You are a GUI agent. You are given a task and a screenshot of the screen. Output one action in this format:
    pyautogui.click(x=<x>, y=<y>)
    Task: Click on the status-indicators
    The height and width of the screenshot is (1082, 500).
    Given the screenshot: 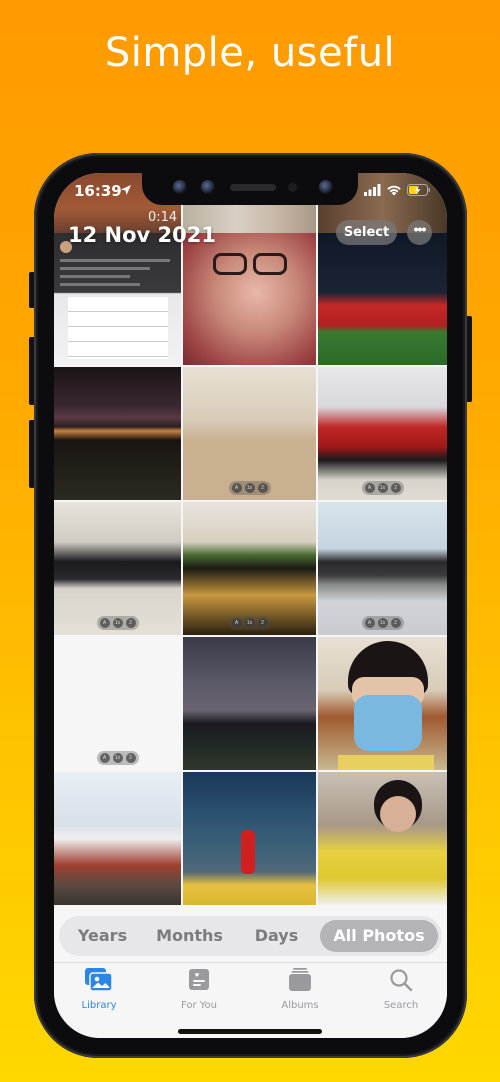 What is the action you would take?
    pyautogui.click(x=397, y=190)
    